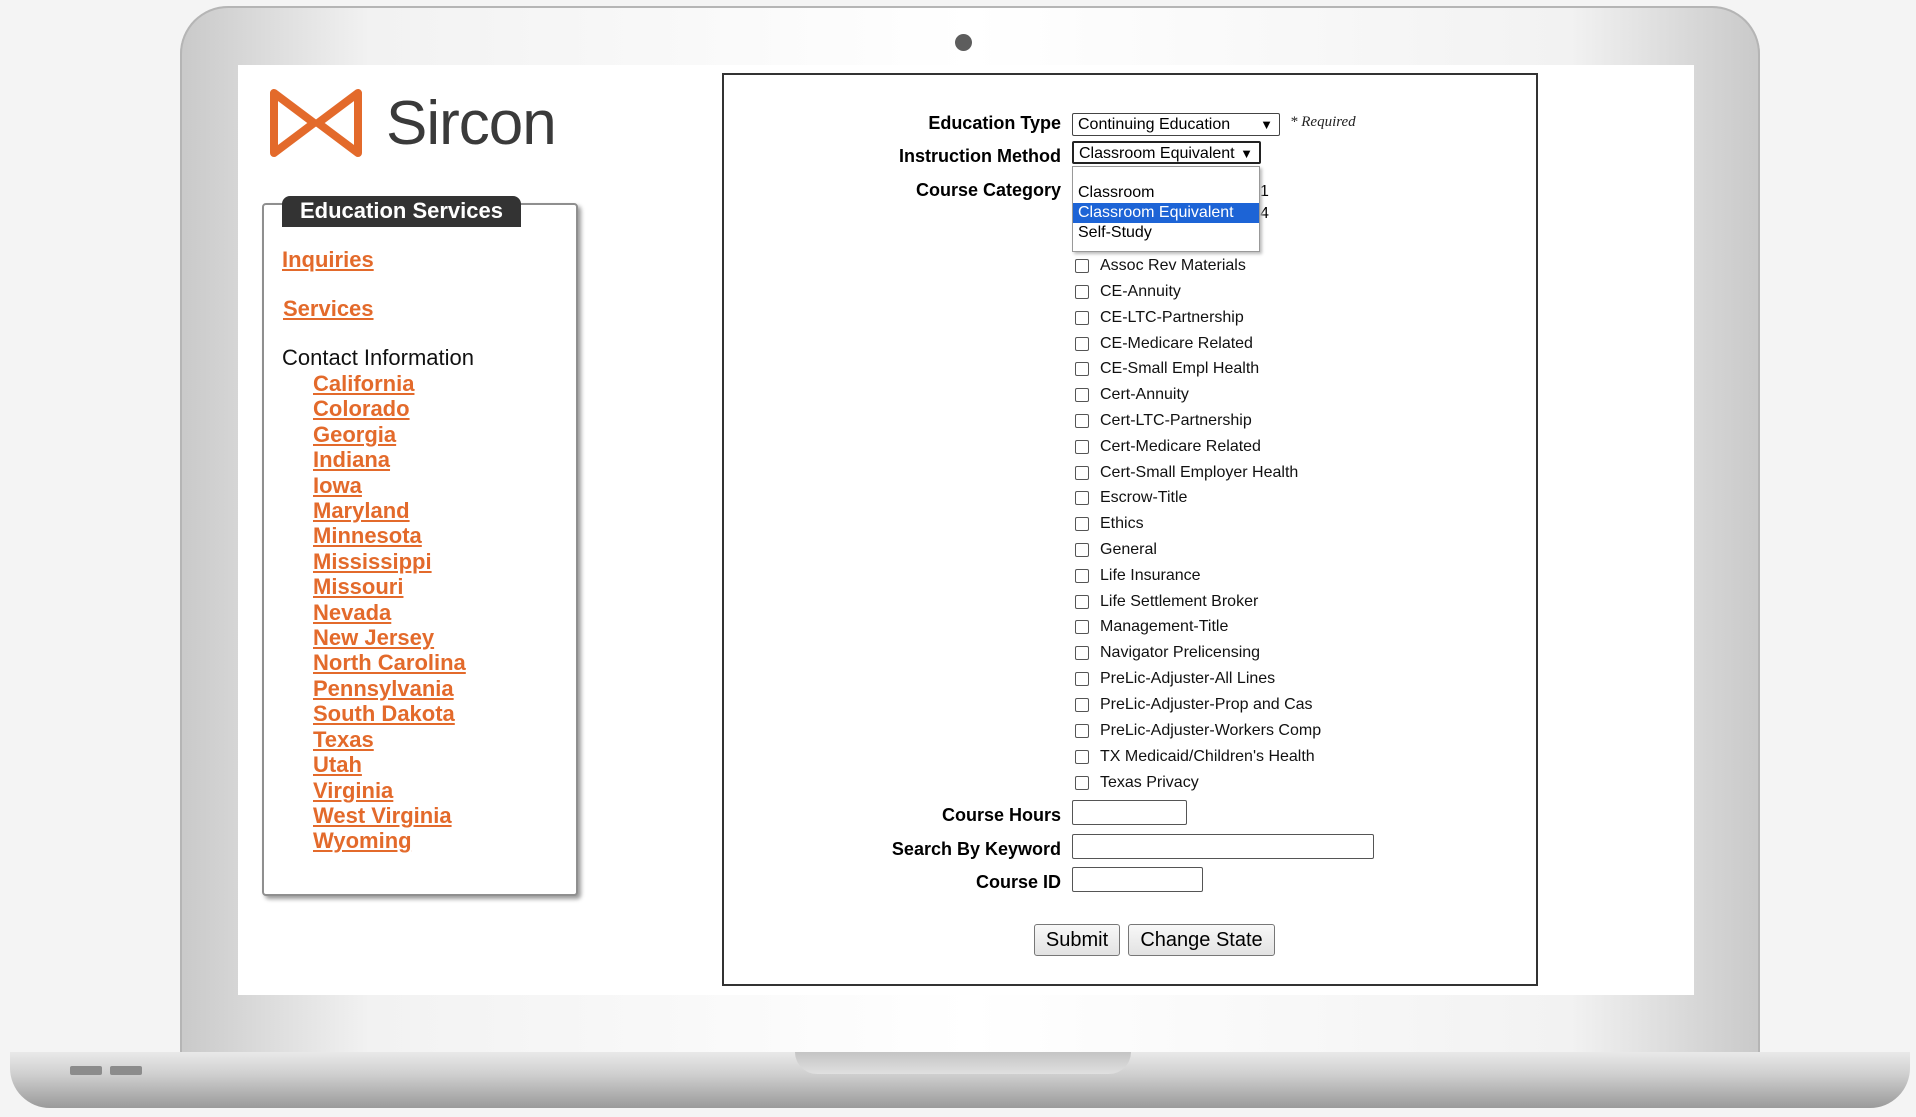  What do you see at coordinates (372, 561) in the screenshot?
I see `state-link-mississippi: Mississippi` at bounding box center [372, 561].